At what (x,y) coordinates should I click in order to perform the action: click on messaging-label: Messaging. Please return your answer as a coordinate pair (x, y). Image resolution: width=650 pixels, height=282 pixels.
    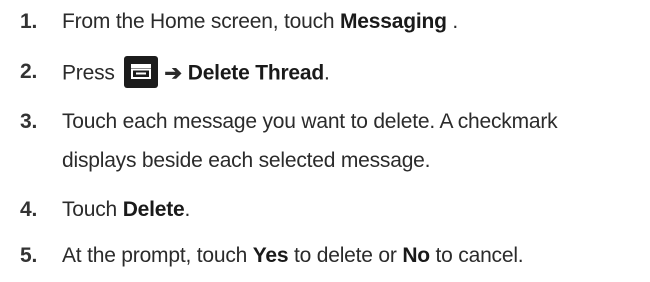
    Looking at the image, I should click on (393, 21).